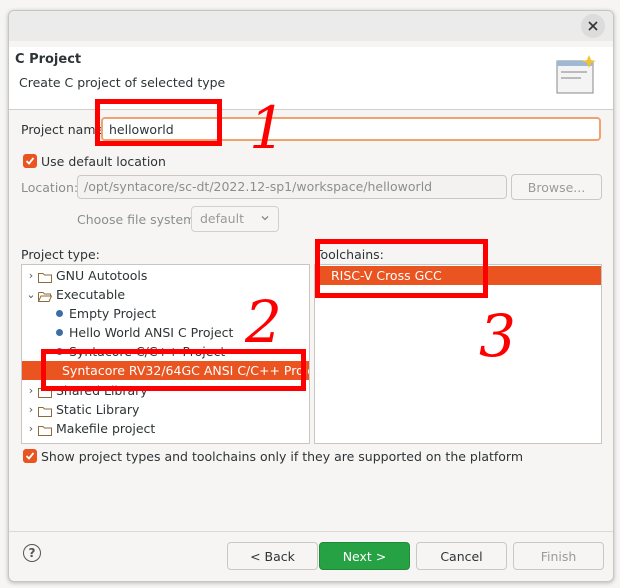  I want to click on annotation-number-1: 1, so click(267, 128).